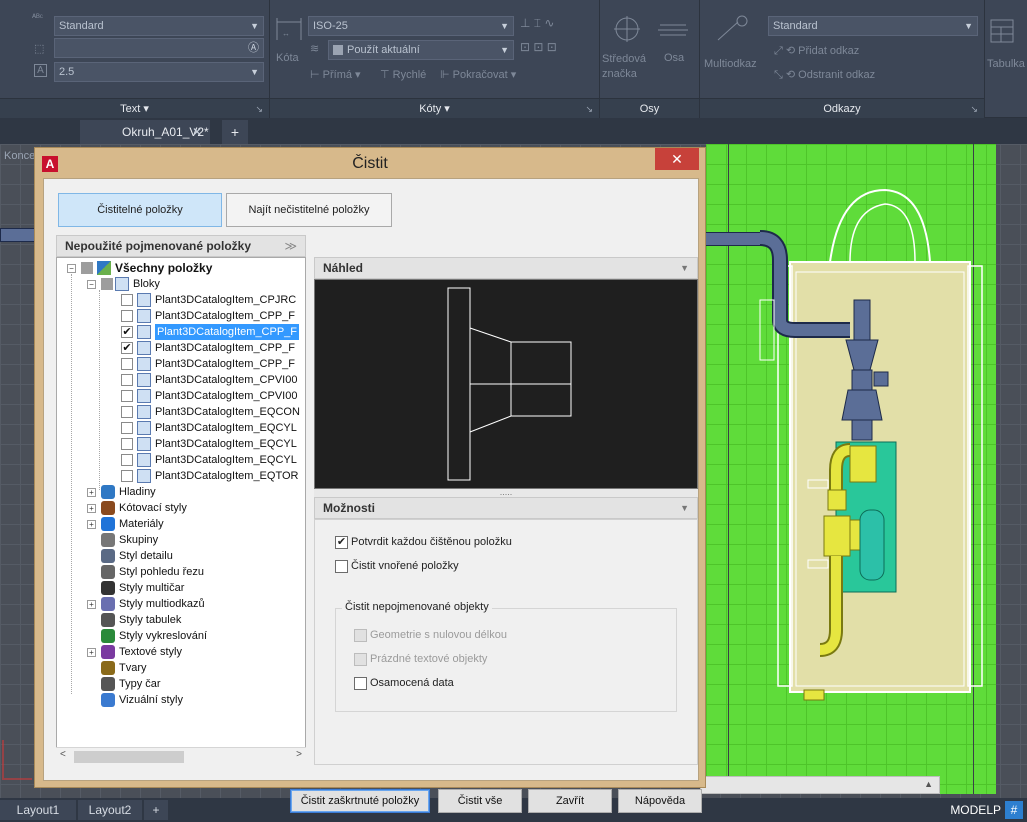  Describe the element at coordinates (181, 668) in the screenshot. I see `tree-item-category: Tvary` at that location.